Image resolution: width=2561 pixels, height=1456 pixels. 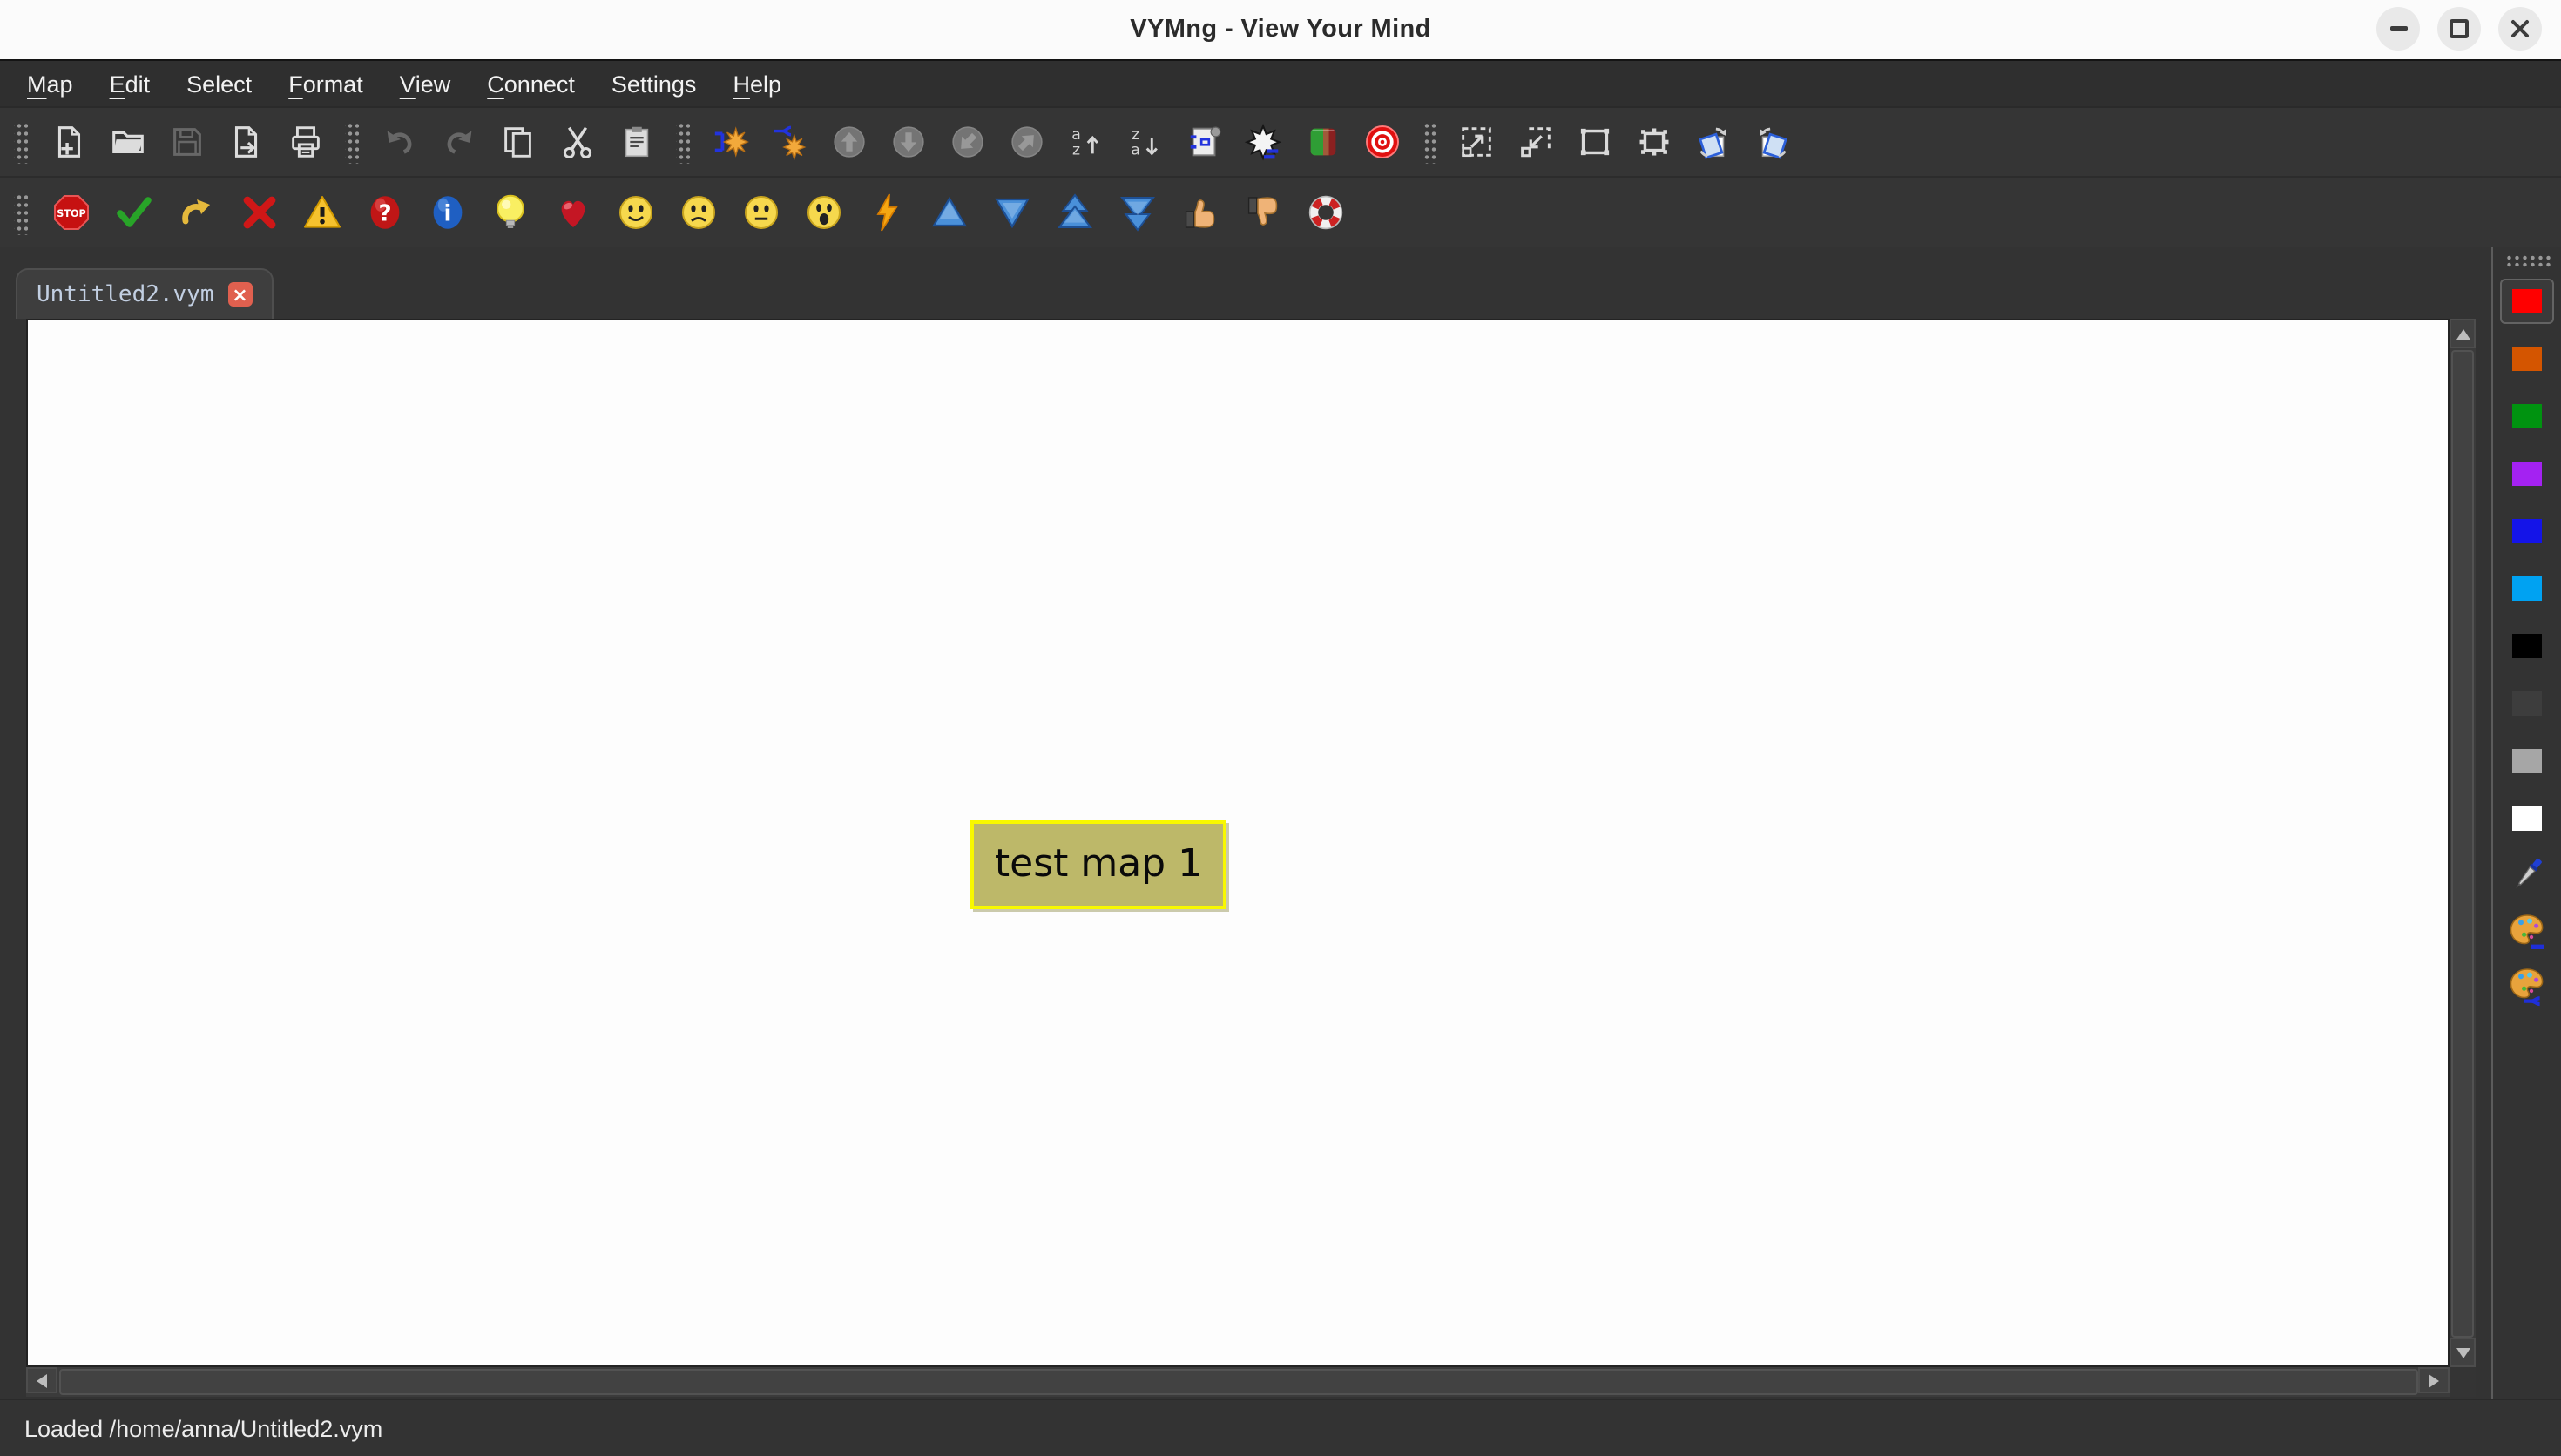 I want to click on add-branch-before-icon, so click(x=789, y=143).